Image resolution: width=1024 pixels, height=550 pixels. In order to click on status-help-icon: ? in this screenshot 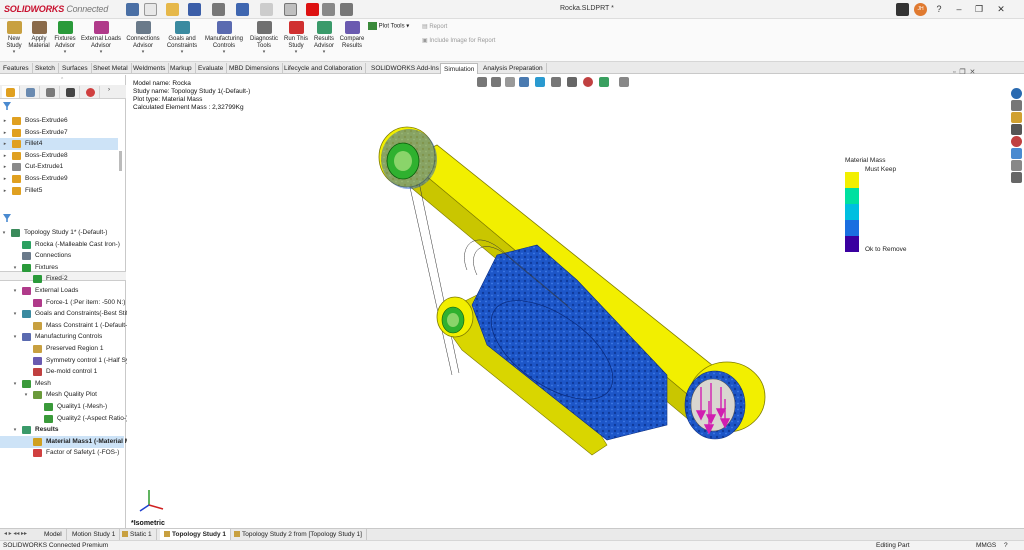, I will do `click(1006, 545)`.